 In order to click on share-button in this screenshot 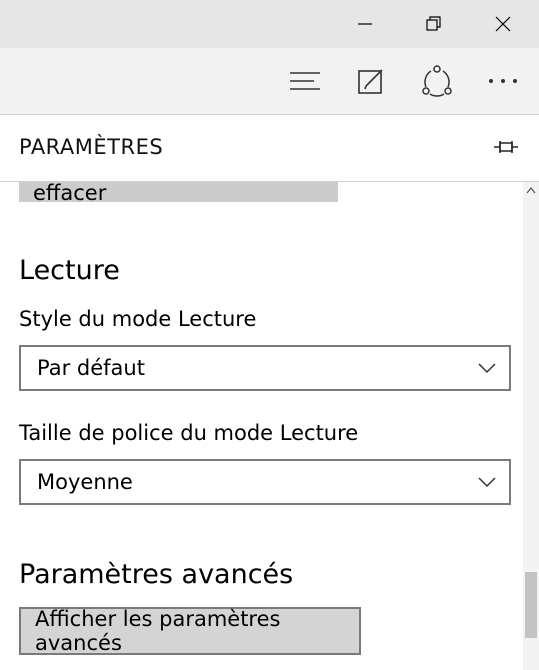, I will do `click(437, 81)`.